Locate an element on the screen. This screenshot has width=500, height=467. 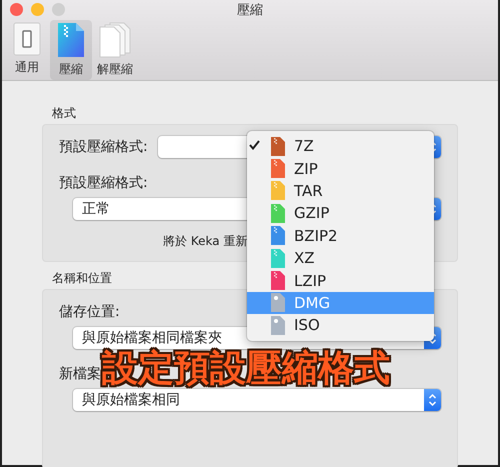
field-label: 儲存位置: is located at coordinates (89, 312).